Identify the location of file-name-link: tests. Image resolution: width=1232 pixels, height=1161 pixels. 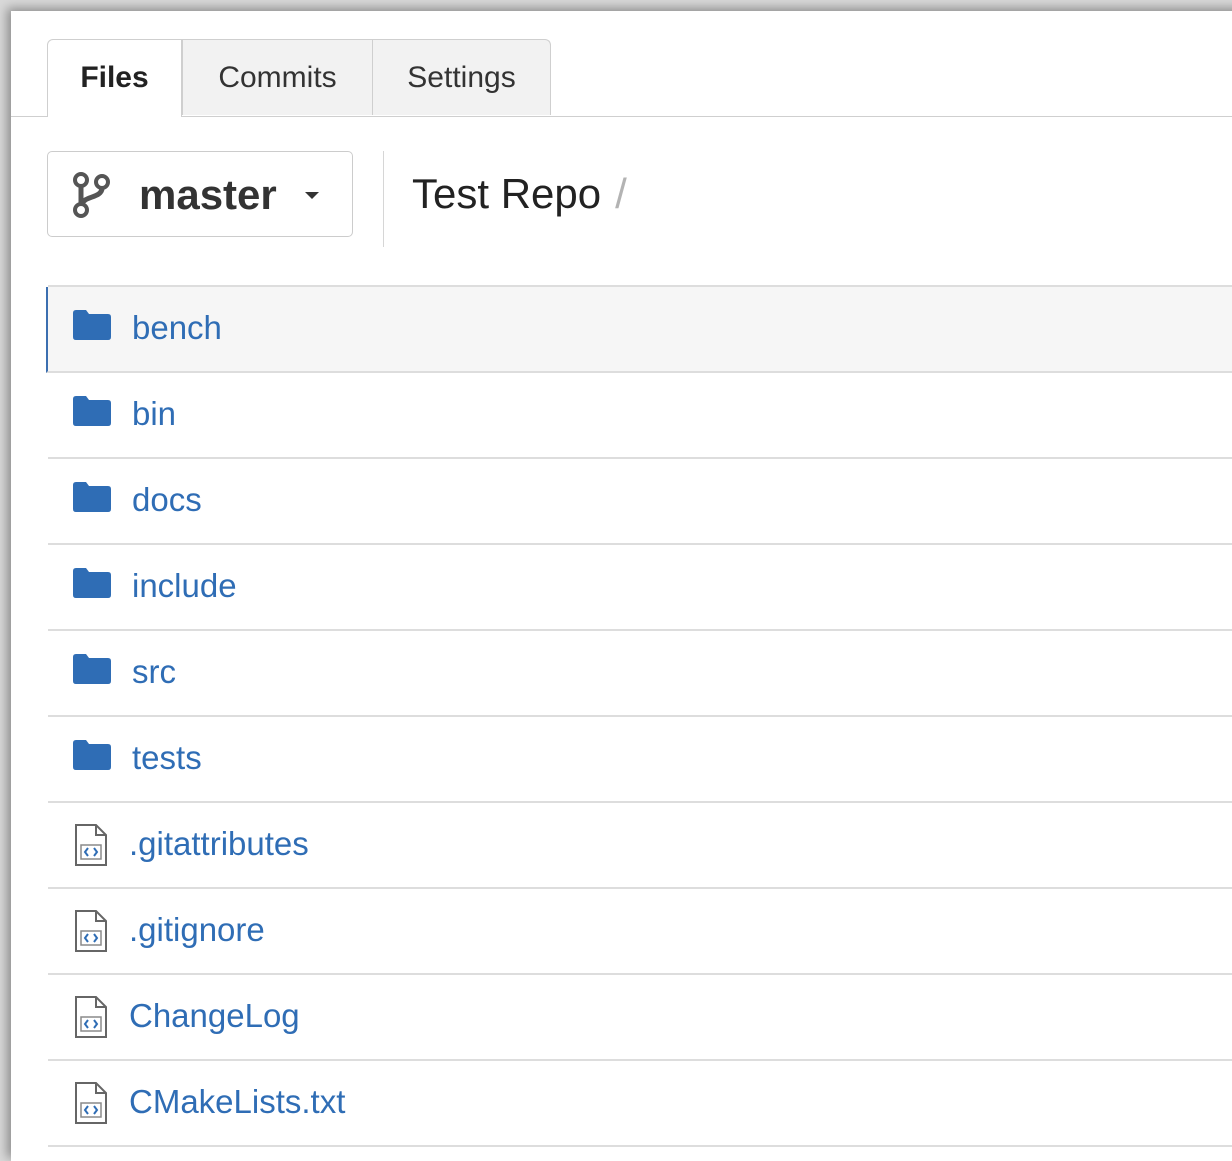
(167, 758).